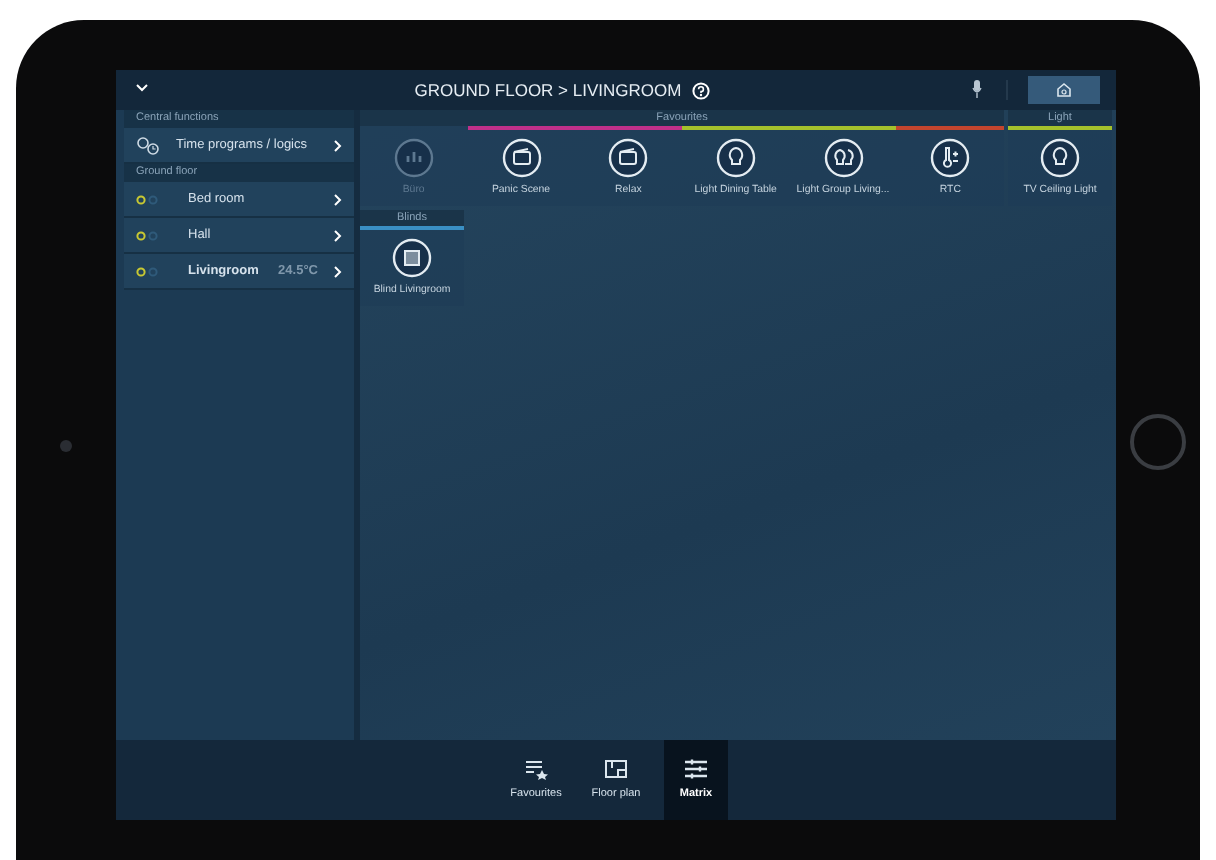 The width and height of the screenshot is (1216, 860). Describe the element at coordinates (616, 768) in the screenshot. I see `floor-plan-icon` at that location.